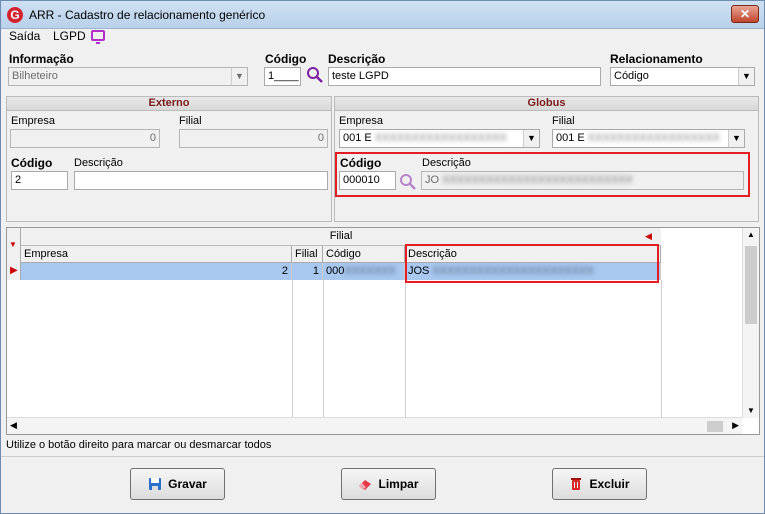 The height and width of the screenshot is (514, 765). What do you see at coordinates (156, 271) in the screenshot?
I see `cell-empresa: 2` at bounding box center [156, 271].